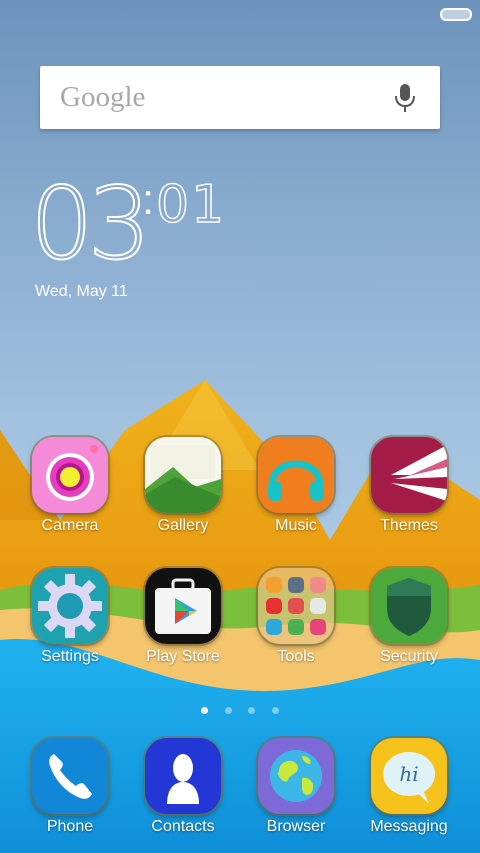 The width and height of the screenshot is (480, 853). Describe the element at coordinates (70, 776) in the screenshot. I see `phone-icon` at that location.